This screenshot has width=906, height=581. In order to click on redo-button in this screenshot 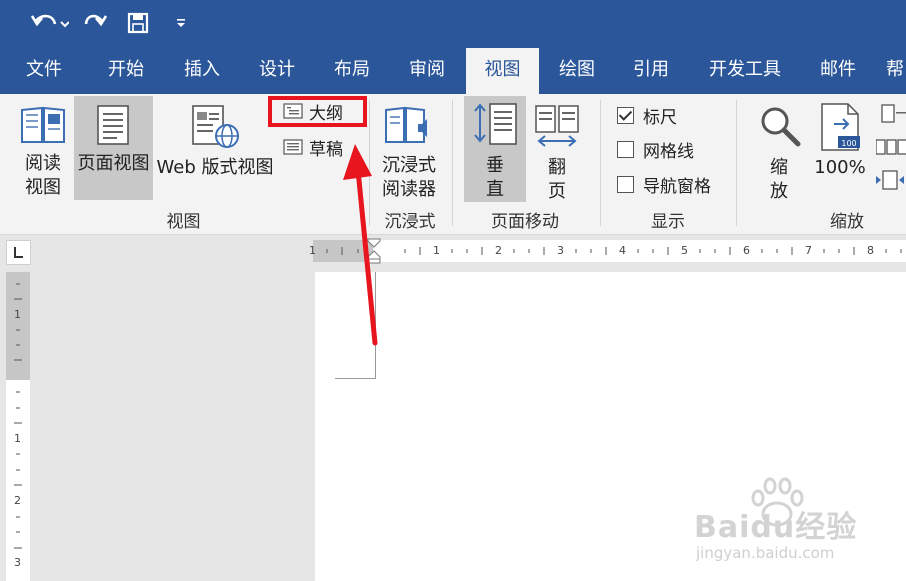, I will do `click(96, 23)`.